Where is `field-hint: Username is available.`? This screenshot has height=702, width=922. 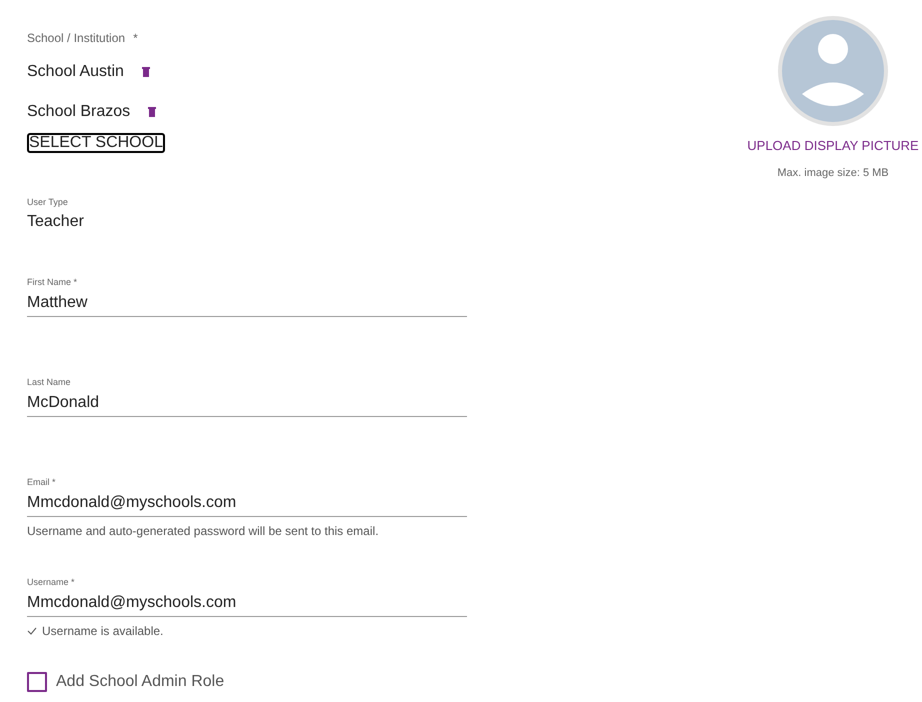 field-hint: Username is available. is located at coordinates (103, 631).